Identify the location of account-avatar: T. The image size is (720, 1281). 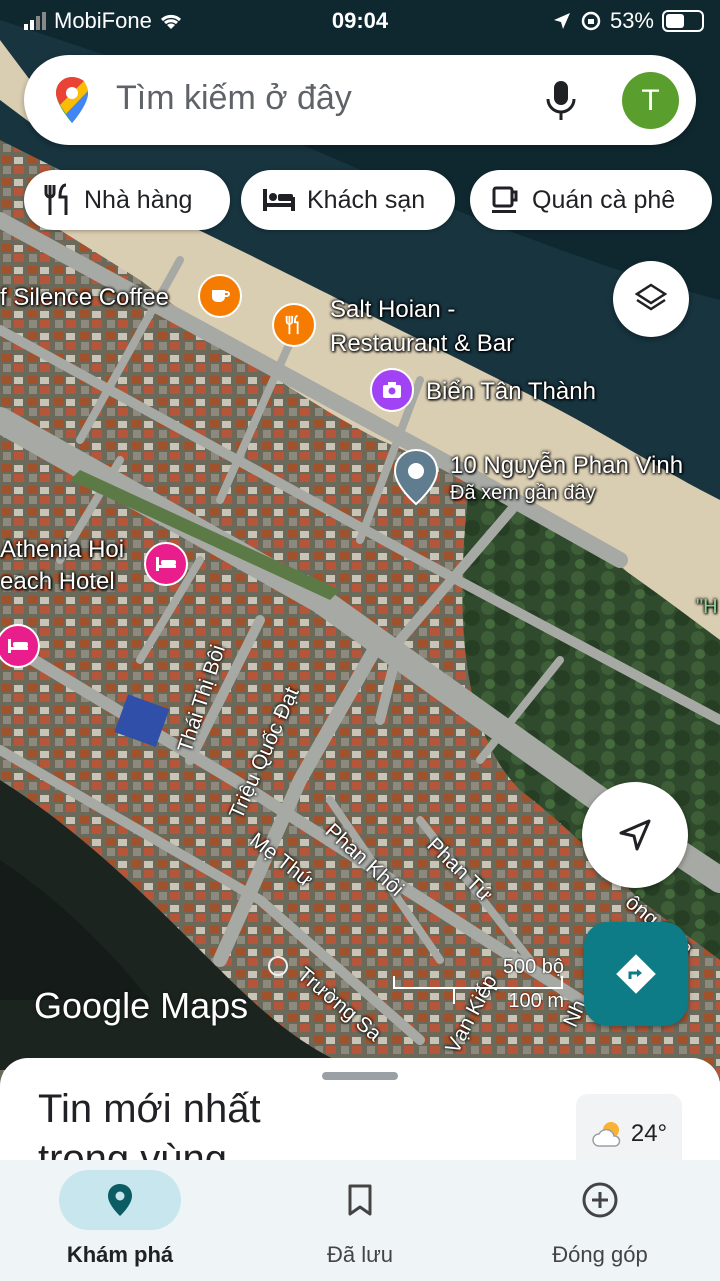
(650, 100).